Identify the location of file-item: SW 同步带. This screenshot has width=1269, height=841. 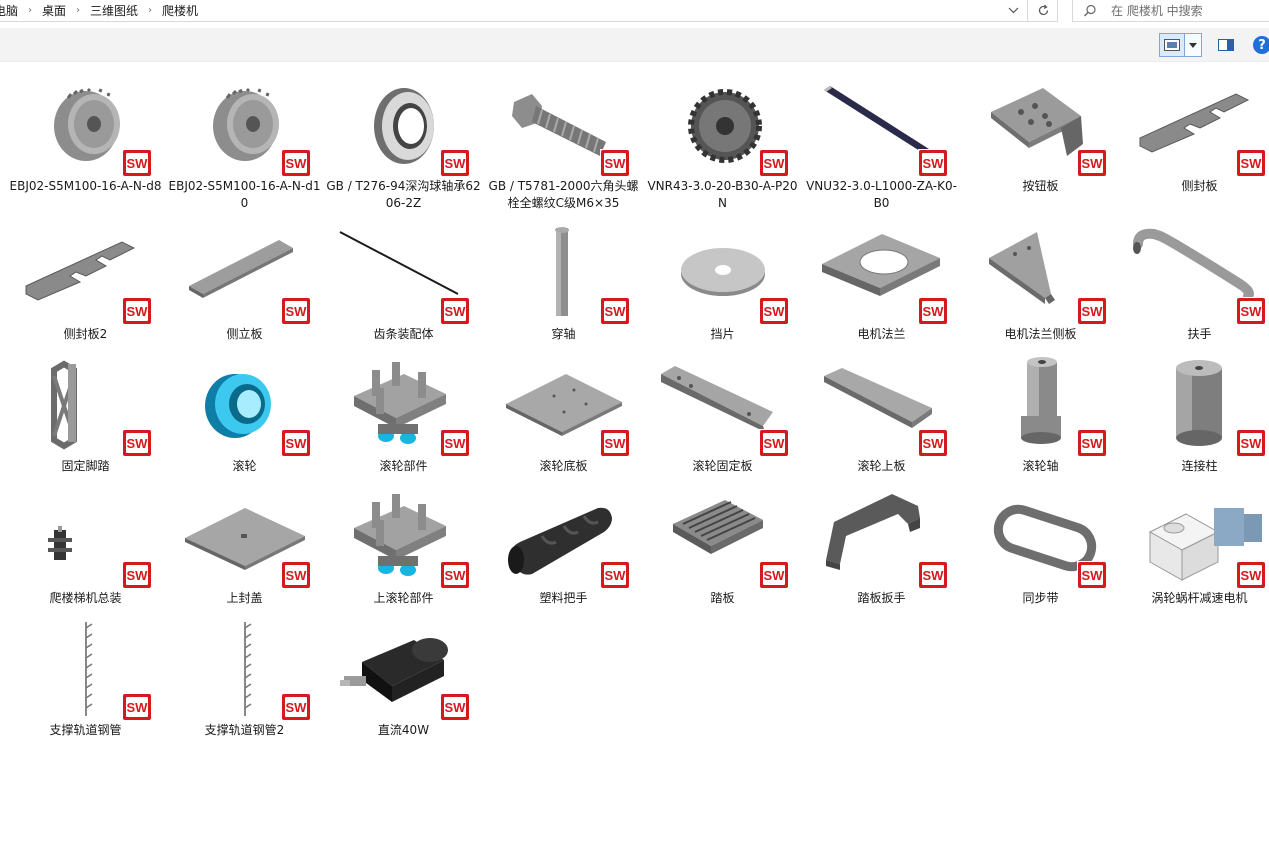
(1040, 539).